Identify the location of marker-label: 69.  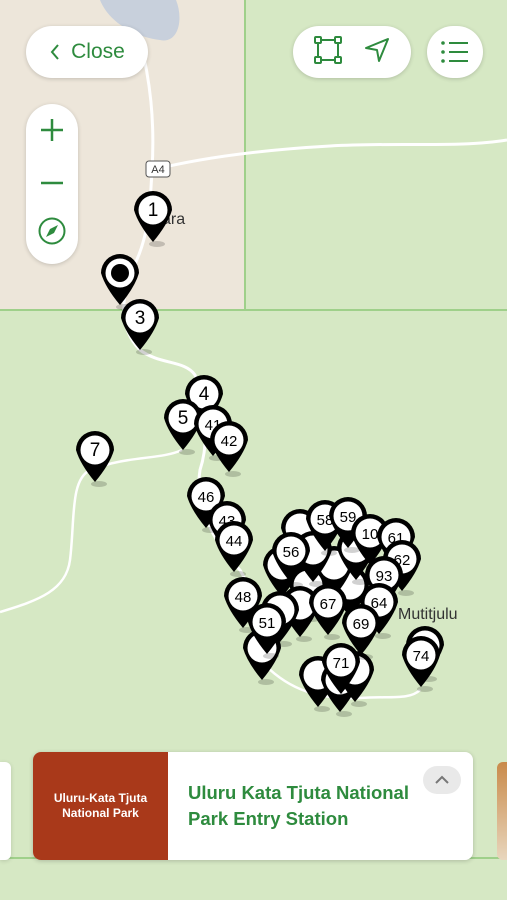
(361, 624).